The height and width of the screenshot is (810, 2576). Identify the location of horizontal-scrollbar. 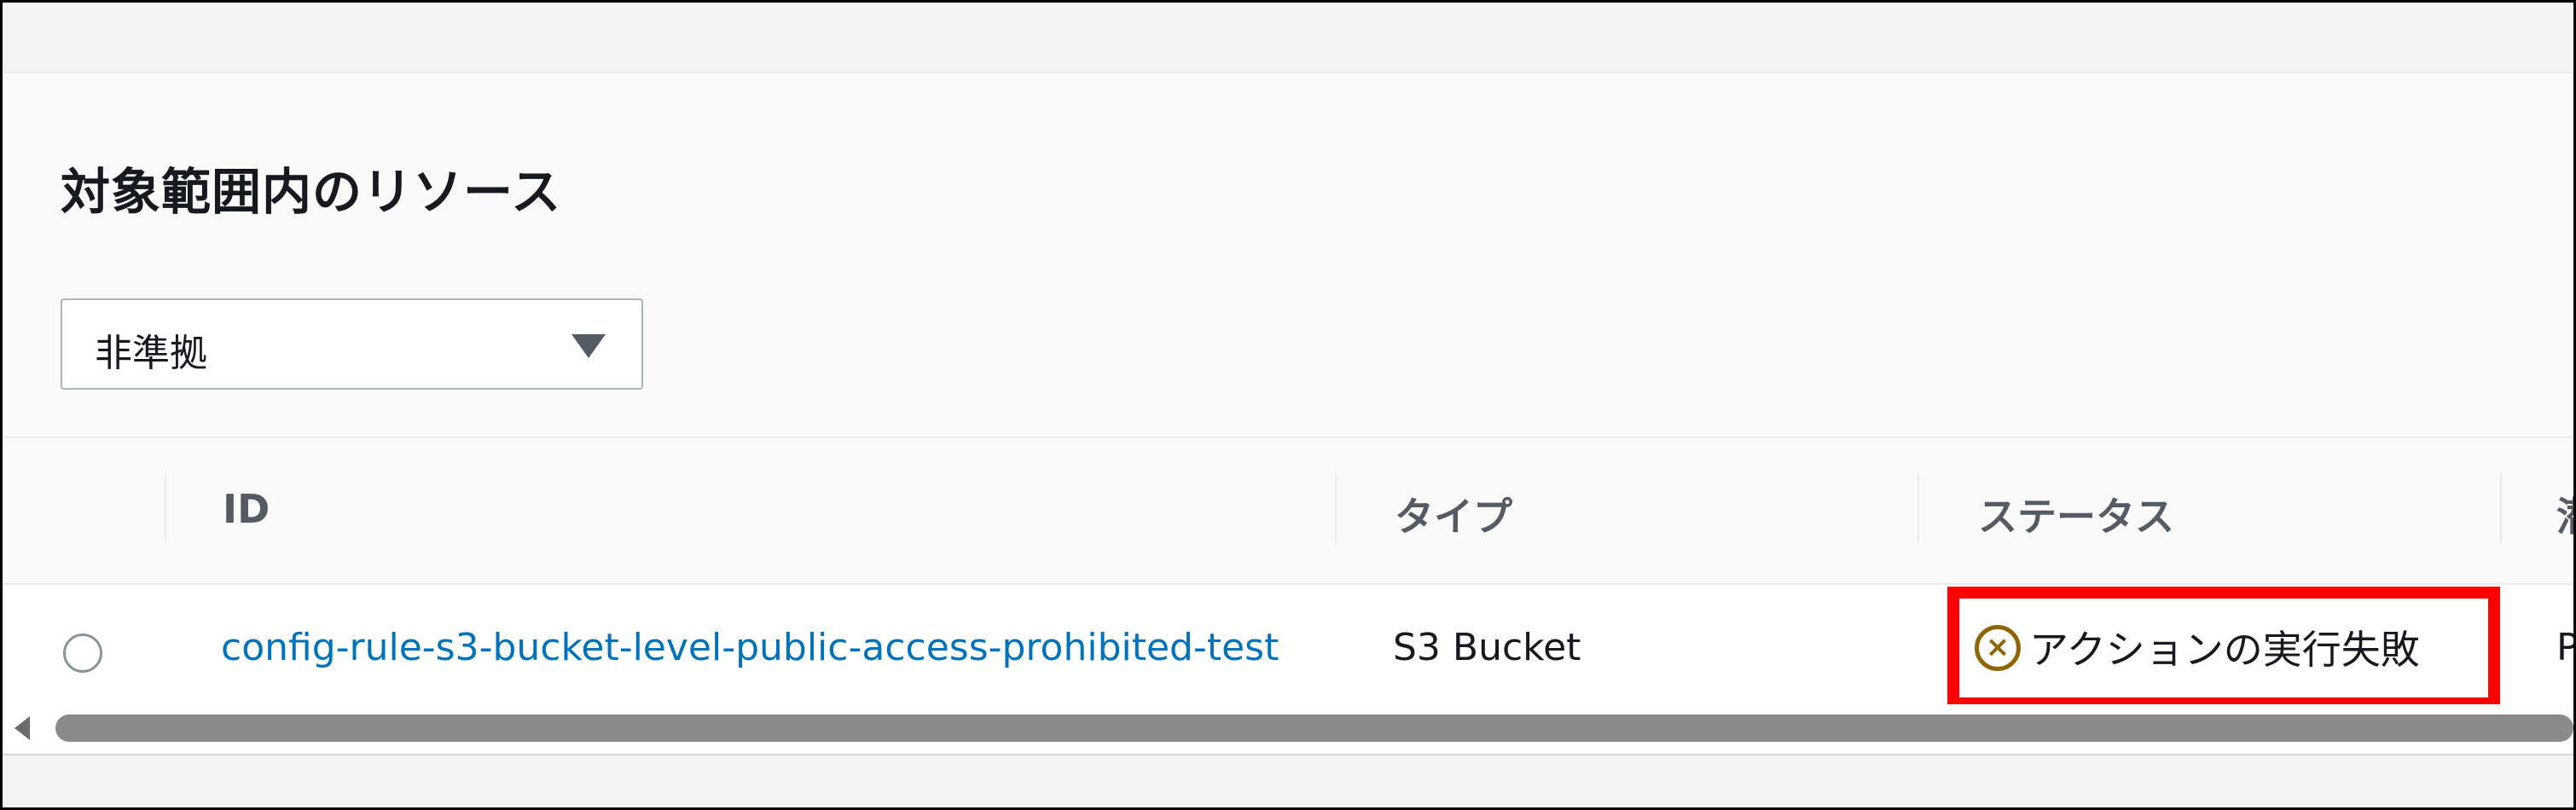
(1288, 729).